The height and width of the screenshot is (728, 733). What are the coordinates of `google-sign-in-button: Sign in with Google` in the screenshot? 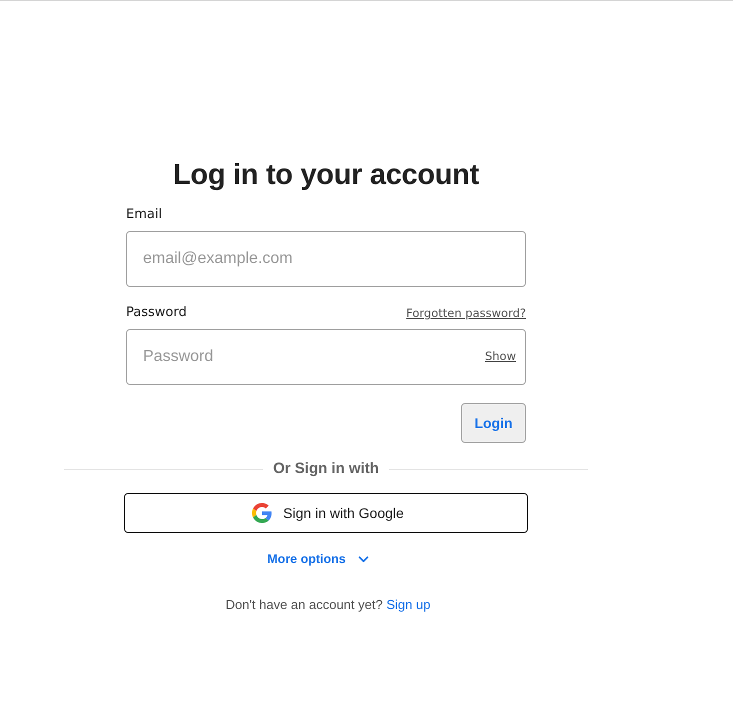 It's located at (326, 513).